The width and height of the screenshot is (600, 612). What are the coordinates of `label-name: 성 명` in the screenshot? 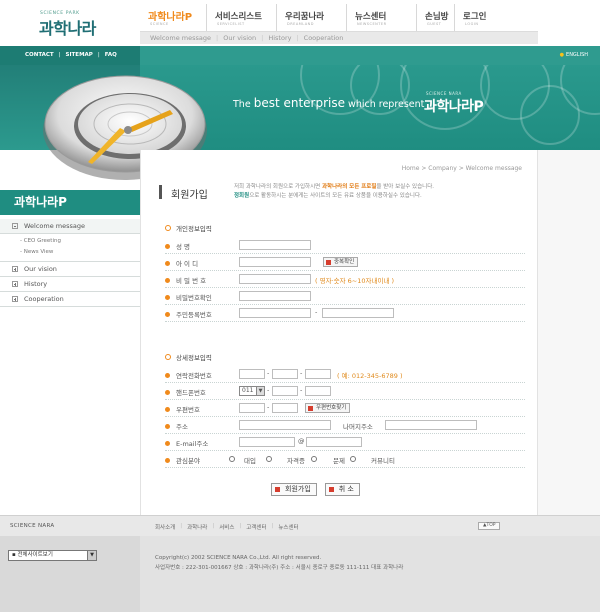 It's located at (177, 246).